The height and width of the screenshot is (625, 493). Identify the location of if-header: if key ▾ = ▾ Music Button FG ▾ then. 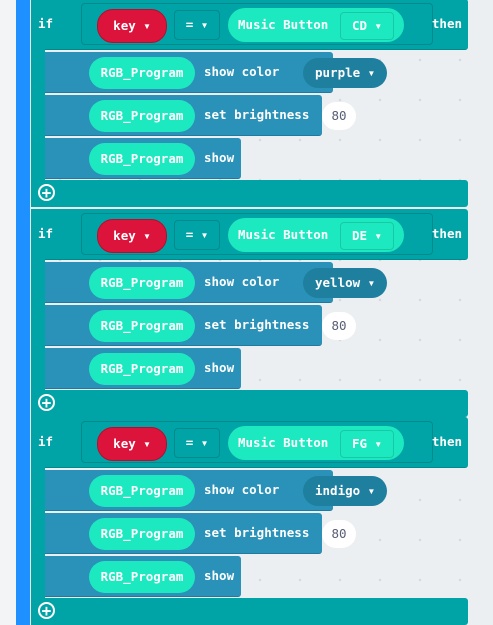
(249, 442).